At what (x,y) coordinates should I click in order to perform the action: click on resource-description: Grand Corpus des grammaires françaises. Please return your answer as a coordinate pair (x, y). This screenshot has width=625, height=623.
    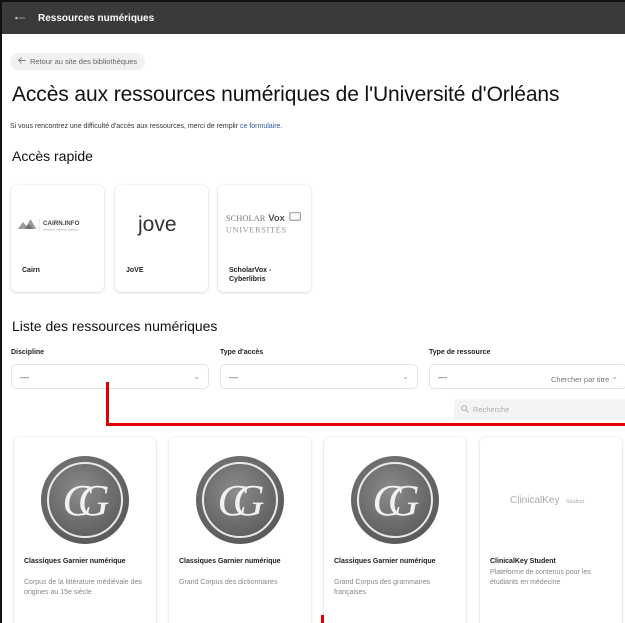
    Looking at the image, I should click on (382, 587).